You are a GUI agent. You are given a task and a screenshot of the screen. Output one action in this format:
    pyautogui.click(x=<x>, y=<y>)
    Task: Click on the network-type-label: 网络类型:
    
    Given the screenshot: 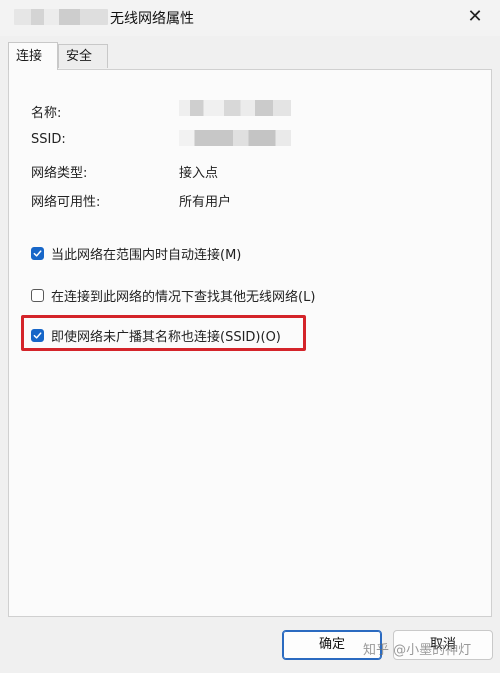 What is the action you would take?
    pyautogui.click(x=59, y=173)
    